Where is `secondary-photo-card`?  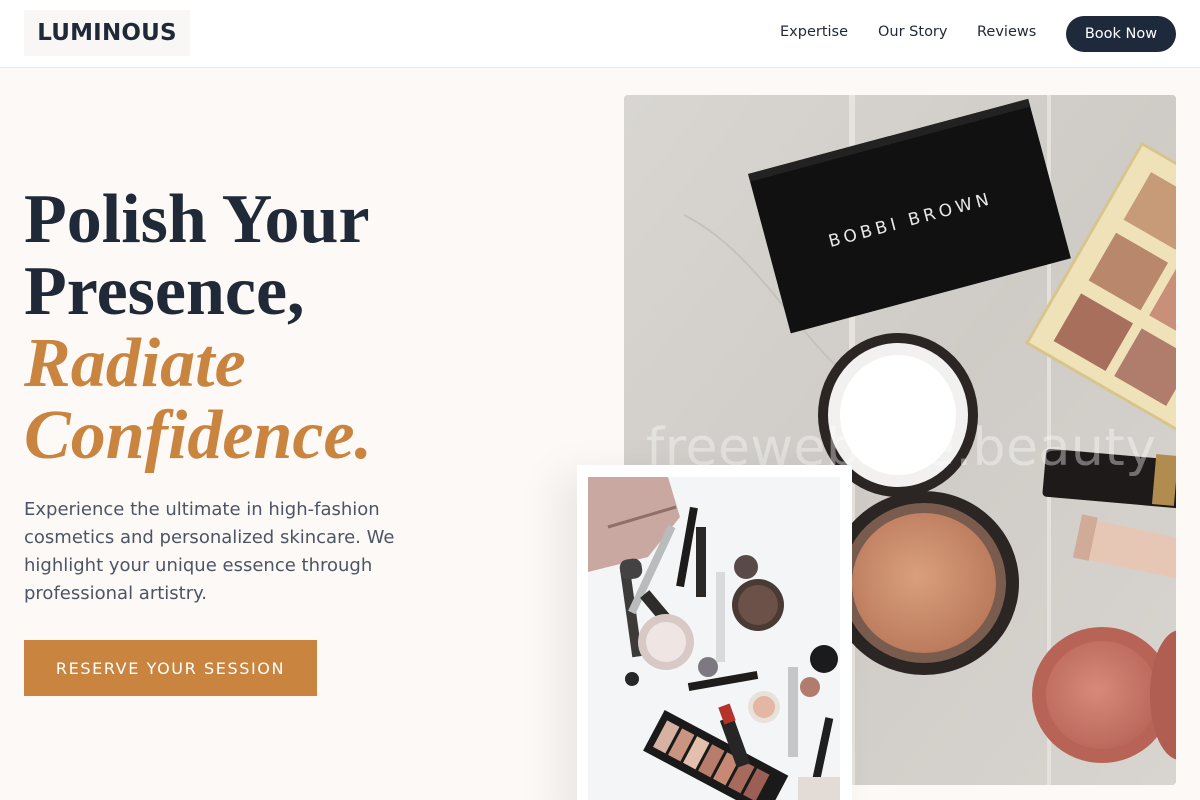 secondary-photo-card is located at coordinates (714, 632).